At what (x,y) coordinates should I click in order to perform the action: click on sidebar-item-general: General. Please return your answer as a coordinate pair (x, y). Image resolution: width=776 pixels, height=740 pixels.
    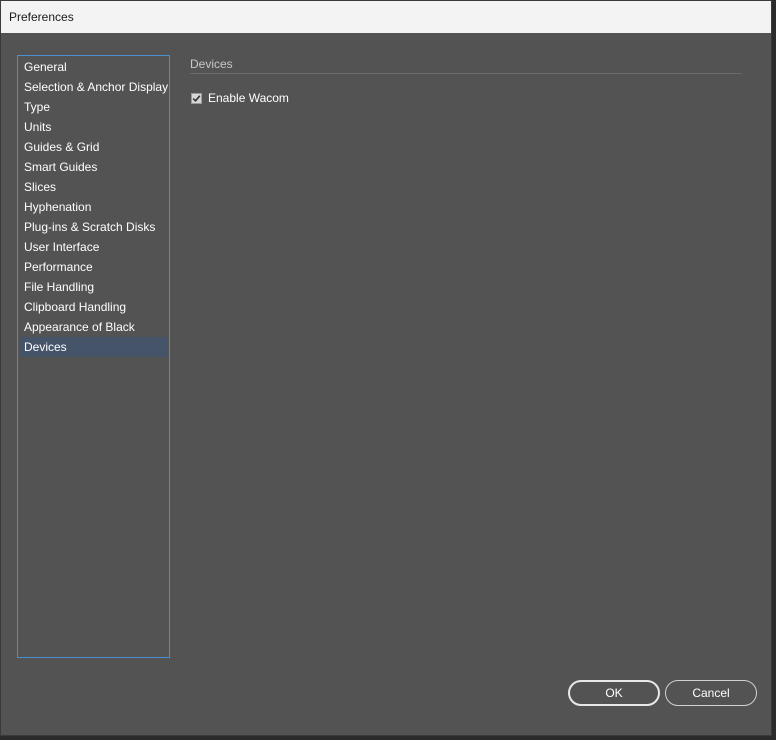
    Looking at the image, I should click on (93, 67).